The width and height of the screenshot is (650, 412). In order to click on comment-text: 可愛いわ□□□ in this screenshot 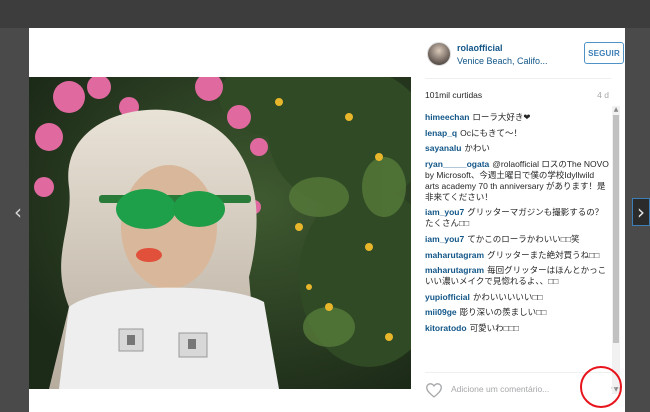, I will do `click(494, 327)`.